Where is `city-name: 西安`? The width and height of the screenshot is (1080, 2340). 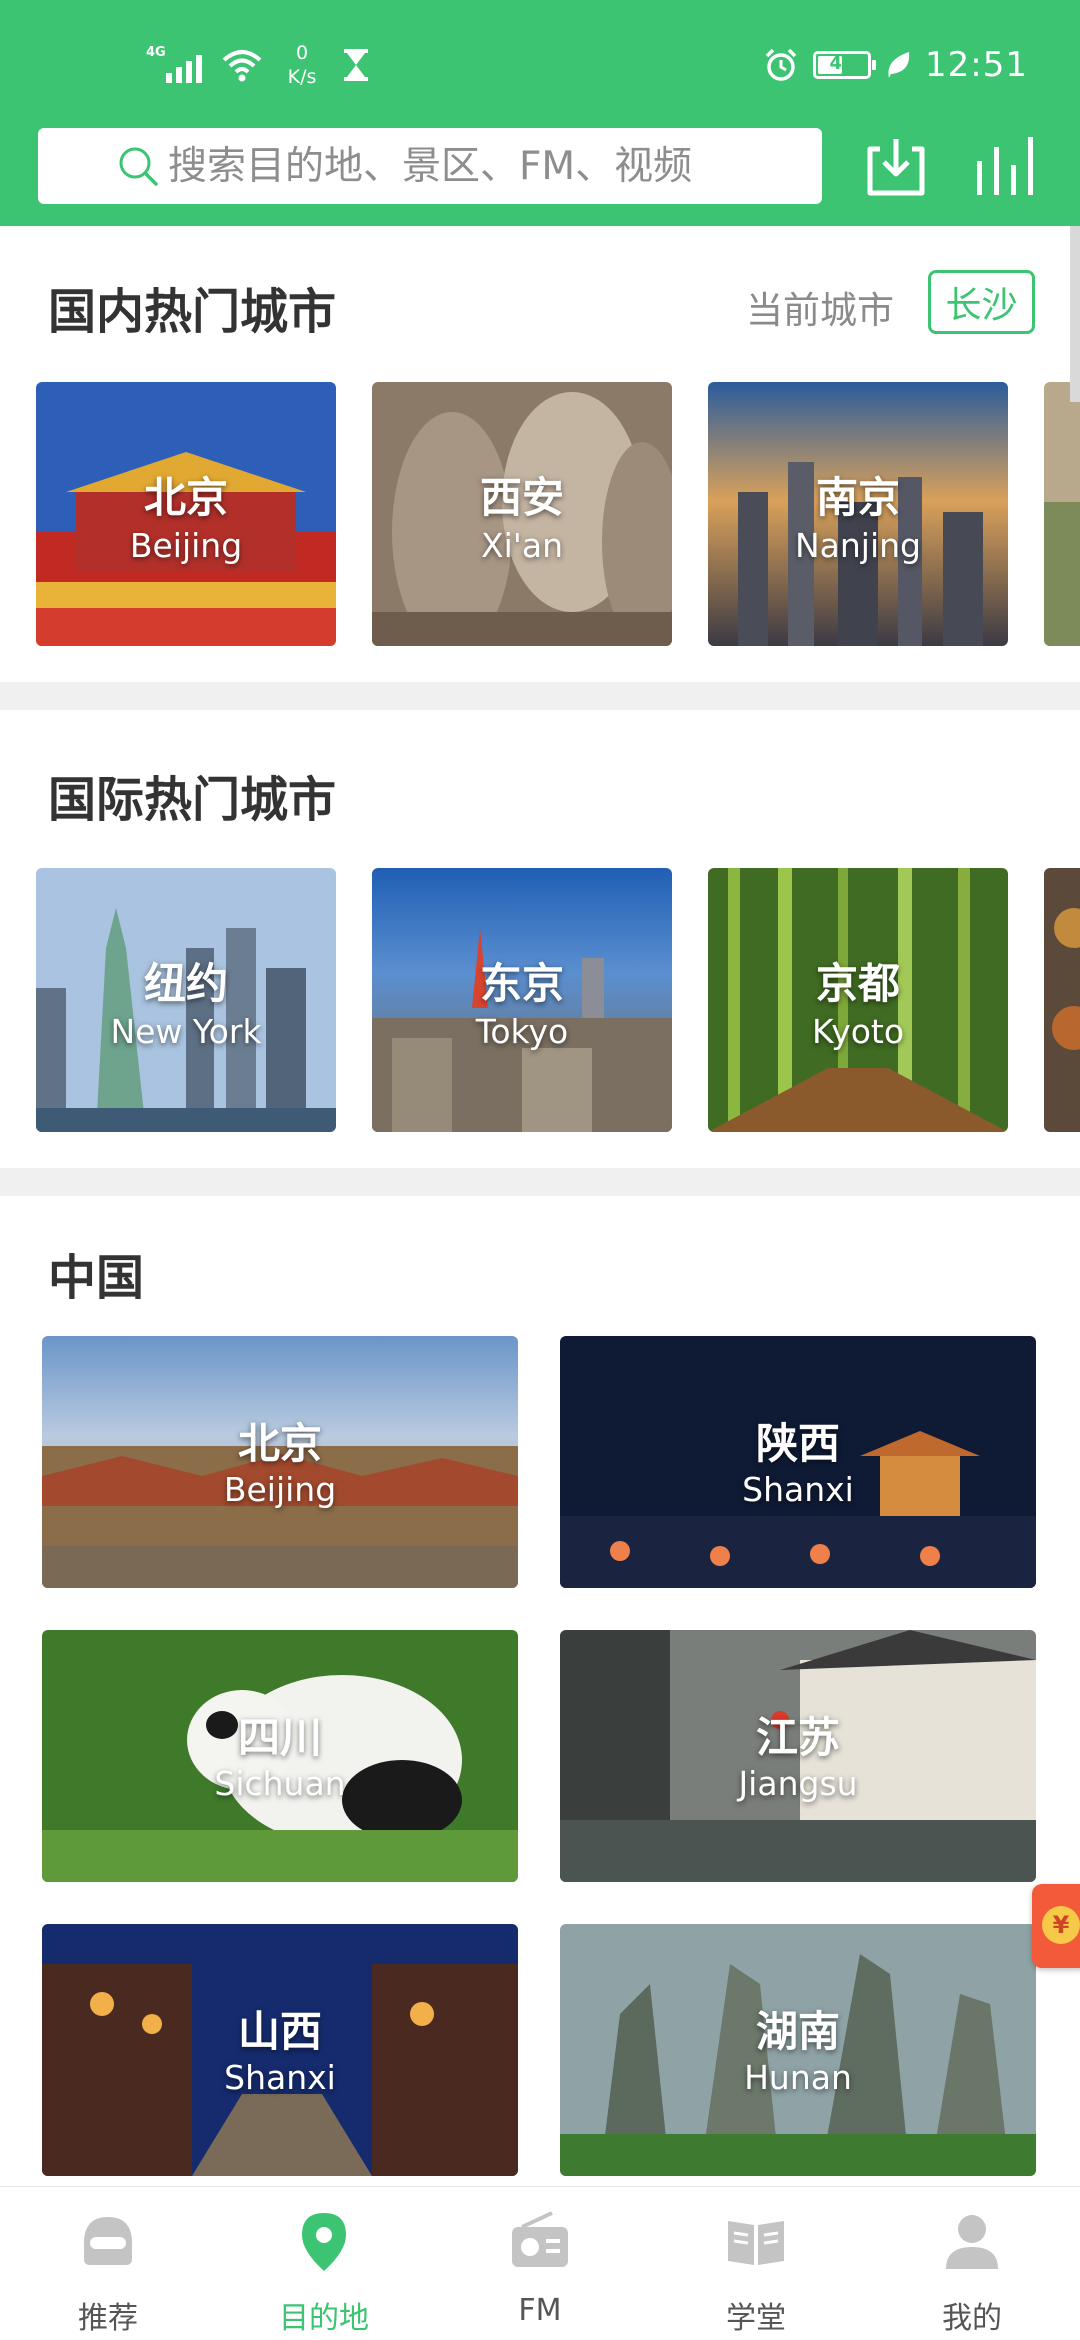
city-name: 西安 is located at coordinates (521, 497).